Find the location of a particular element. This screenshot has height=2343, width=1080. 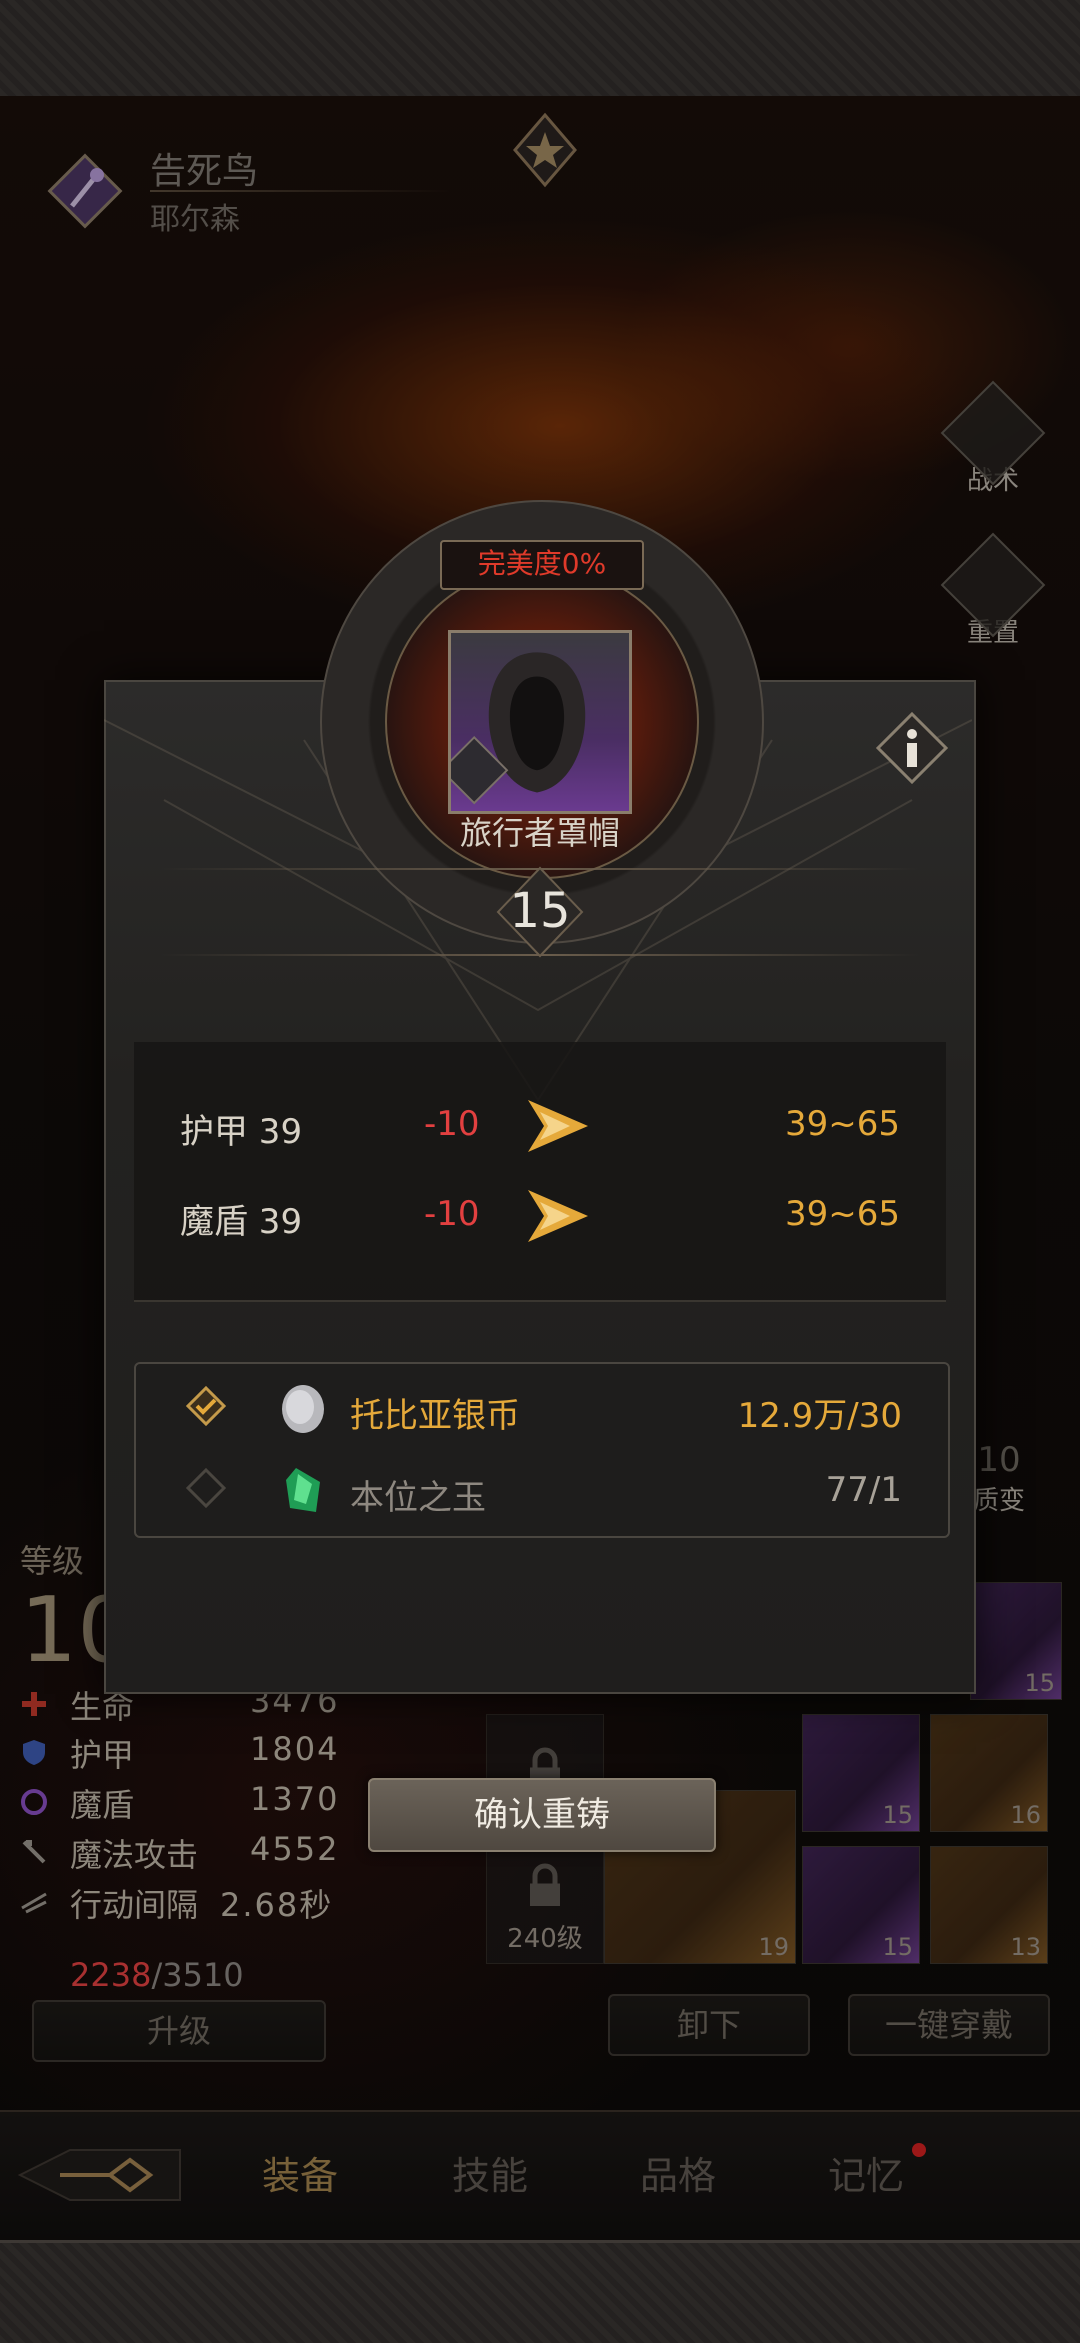

perfection-badge: 完美度0% is located at coordinates (542, 565).